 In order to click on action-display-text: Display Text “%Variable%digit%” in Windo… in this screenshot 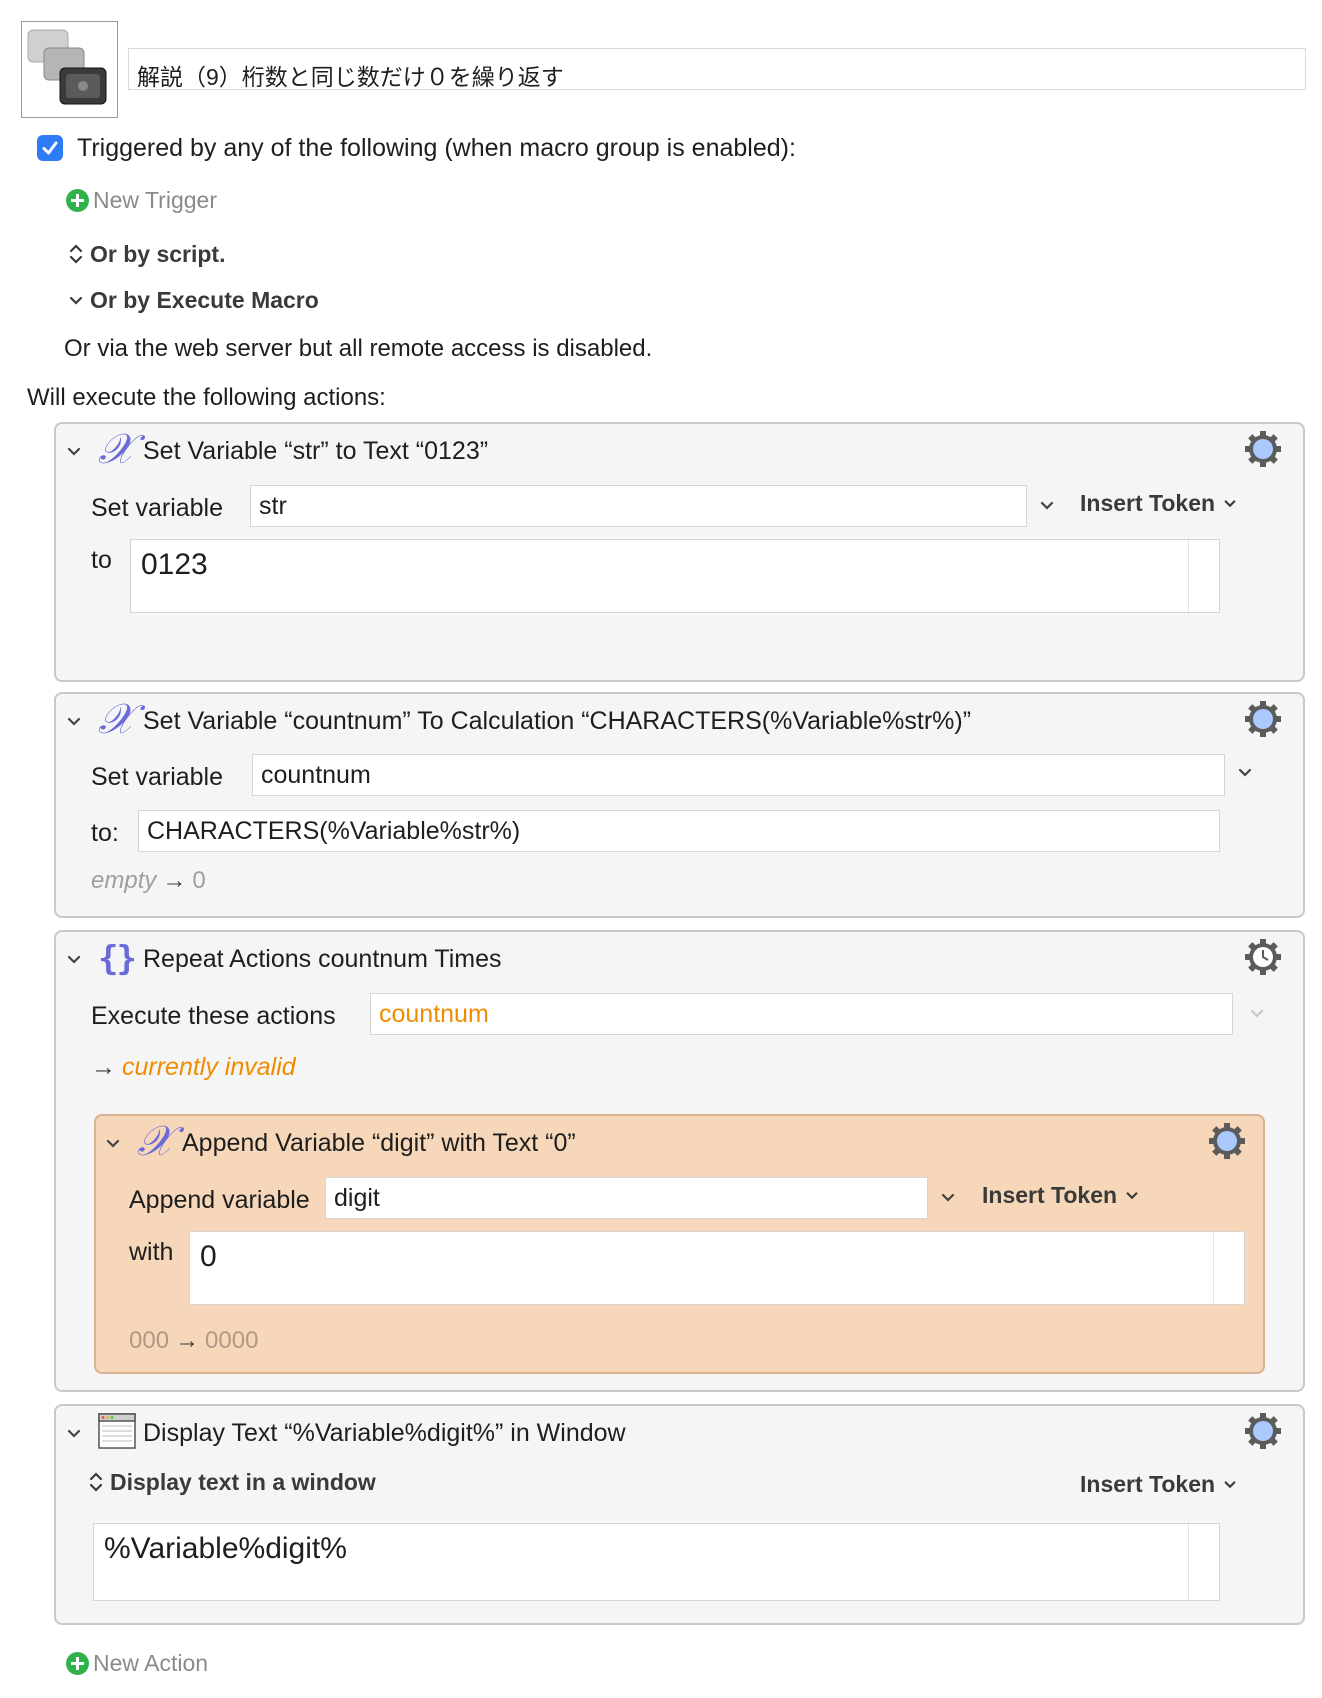, I will do `click(679, 1514)`.